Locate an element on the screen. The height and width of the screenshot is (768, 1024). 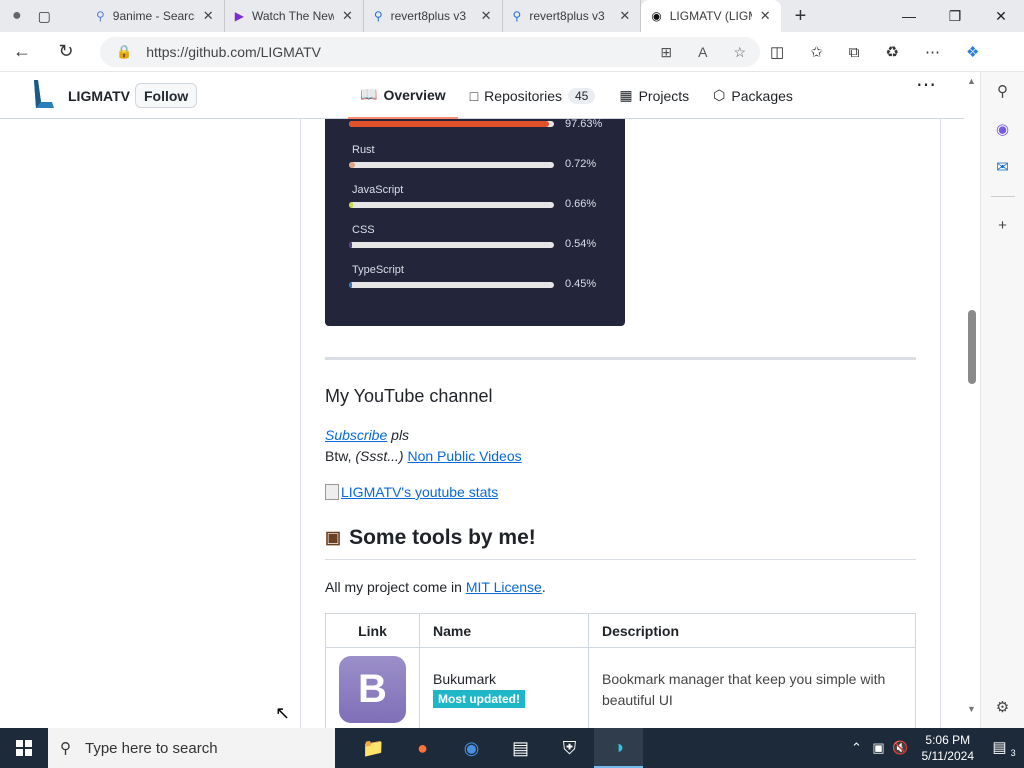
firefox-icon: ● is located at coordinates (422, 748).